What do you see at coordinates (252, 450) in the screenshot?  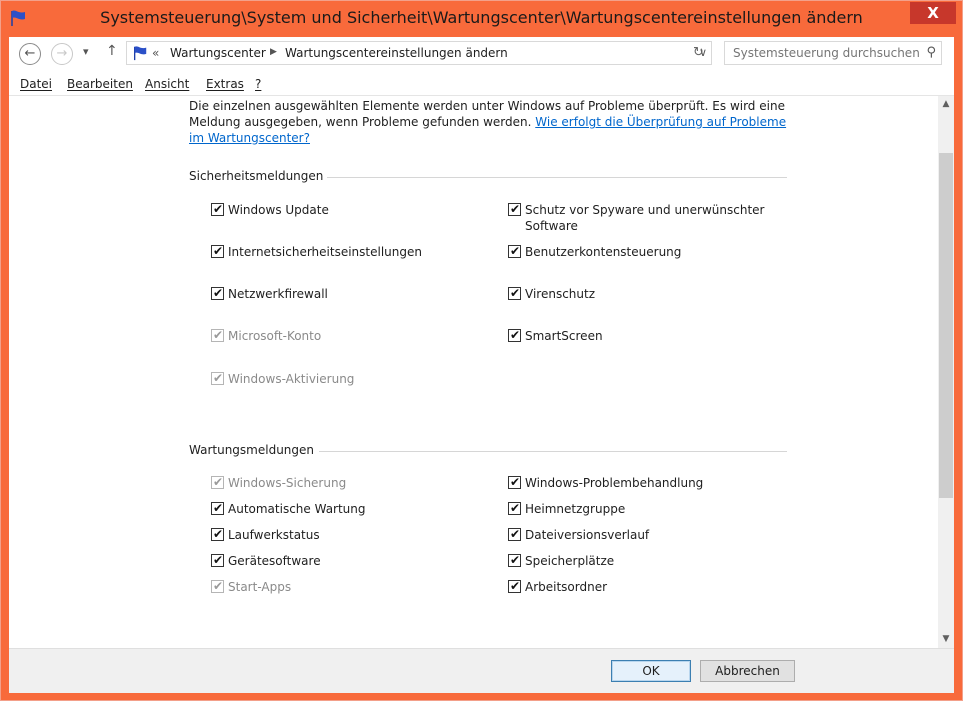 I see `maintenance-section-title: Wartungsmeldungen` at bounding box center [252, 450].